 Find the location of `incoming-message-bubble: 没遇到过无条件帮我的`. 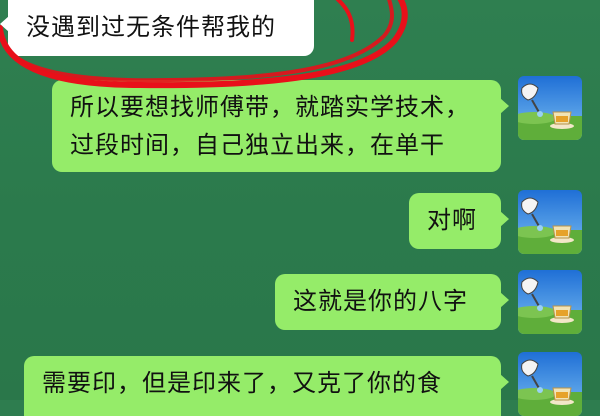

incoming-message-bubble: 没遇到过无条件帮我的 is located at coordinates (157, 28).